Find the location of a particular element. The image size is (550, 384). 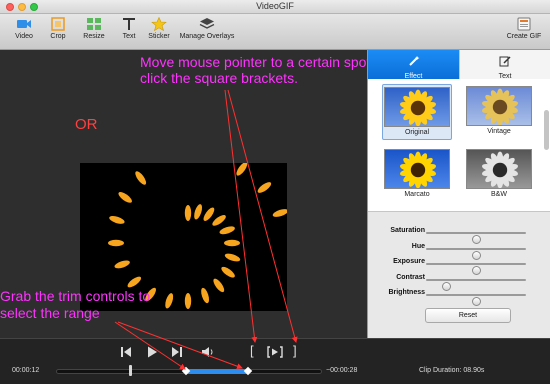

effect-bw: B&W is located at coordinates (499, 175).